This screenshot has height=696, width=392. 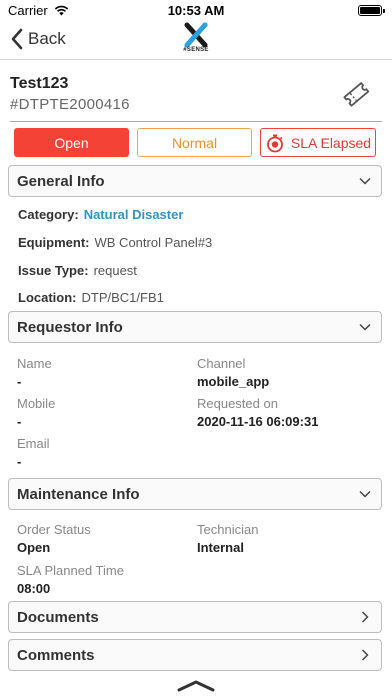 I want to click on documents-header: Documents, so click(x=195, y=617).